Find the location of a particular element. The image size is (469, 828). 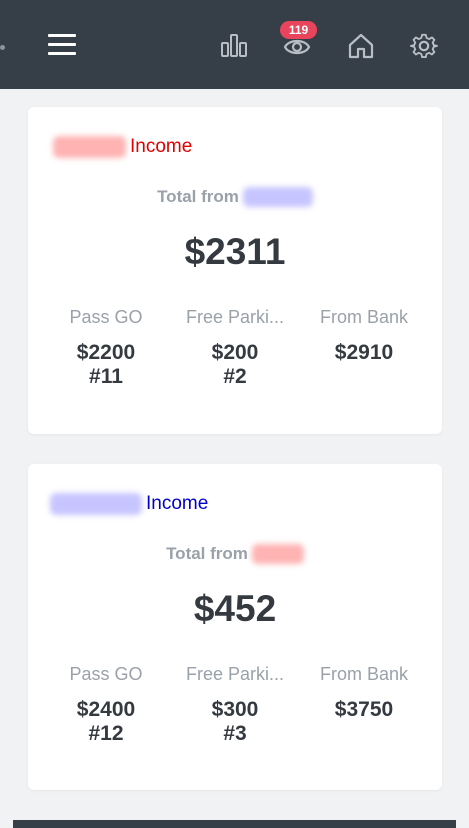

bottom-bar is located at coordinates (234, 824).